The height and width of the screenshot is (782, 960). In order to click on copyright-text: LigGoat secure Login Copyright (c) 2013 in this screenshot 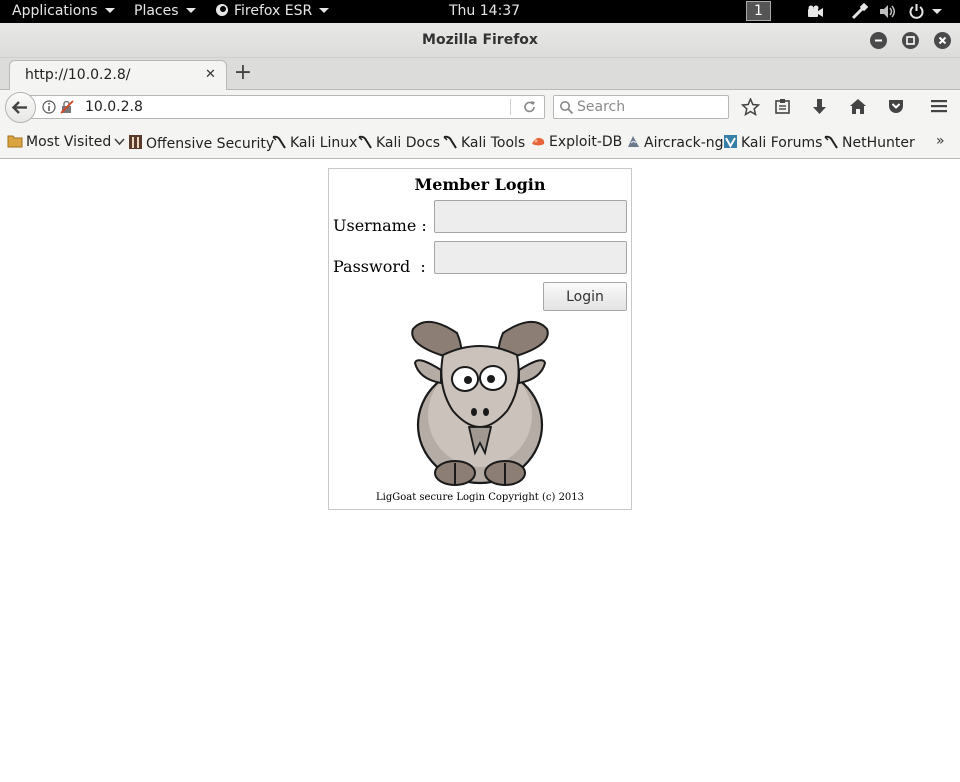, I will do `click(480, 497)`.